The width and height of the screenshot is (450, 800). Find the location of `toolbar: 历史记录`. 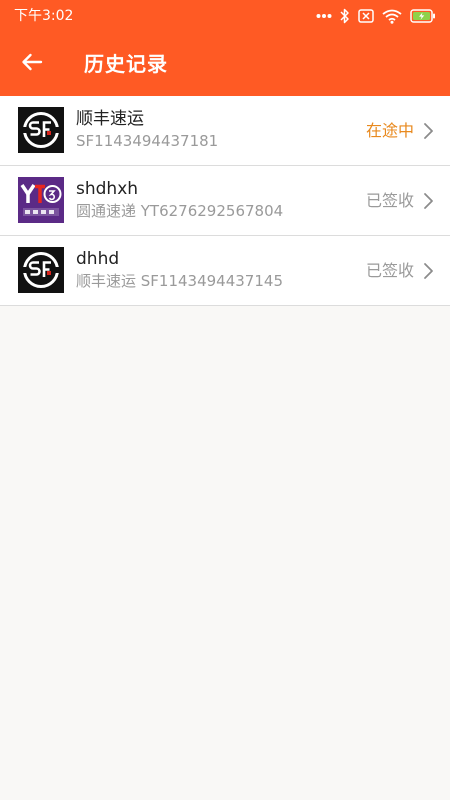

toolbar: 历史记录 is located at coordinates (225, 64).